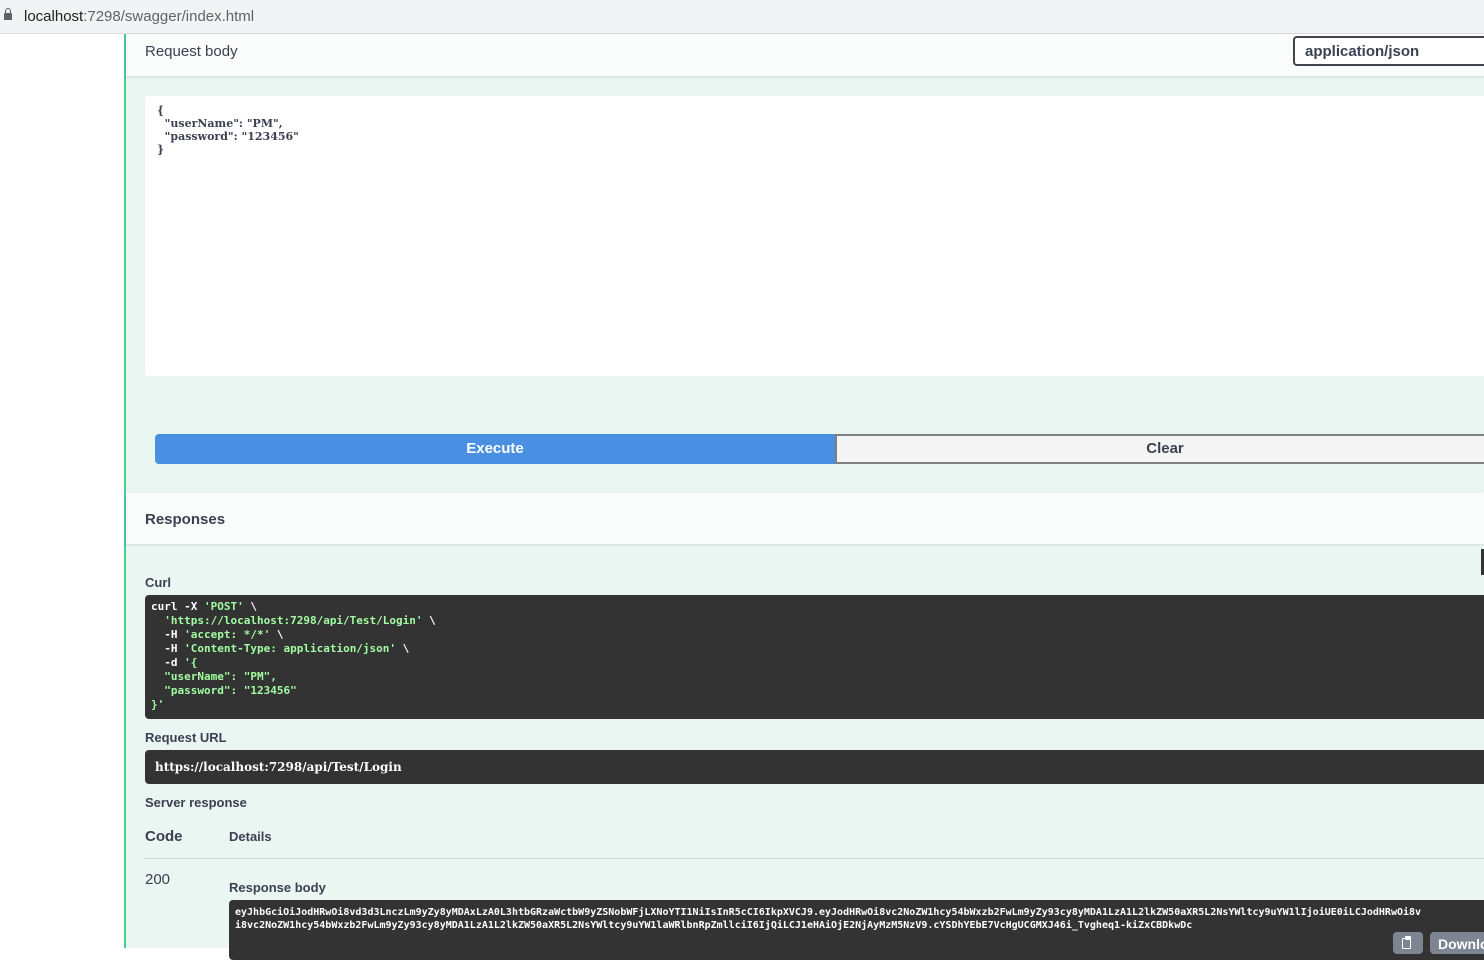 Image resolution: width=1484 pixels, height=960 pixels. What do you see at coordinates (217, 634) in the screenshot?
I see `curl-line: -H 'accept: */*' \` at bounding box center [217, 634].